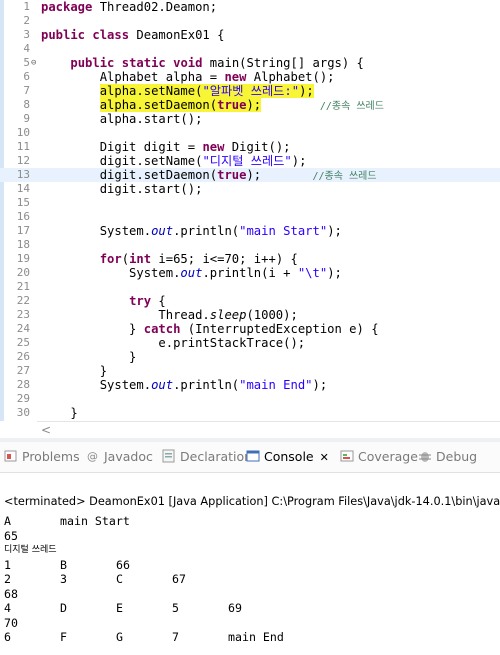  What do you see at coordinates (23, 146) in the screenshot?
I see `line-number: 11` at bounding box center [23, 146].